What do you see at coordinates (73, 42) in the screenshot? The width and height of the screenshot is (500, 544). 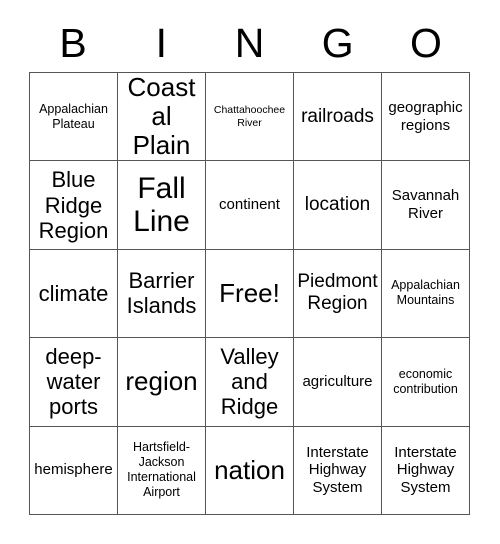 I see `bingo-header-letter-b: B` at bounding box center [73, 42].